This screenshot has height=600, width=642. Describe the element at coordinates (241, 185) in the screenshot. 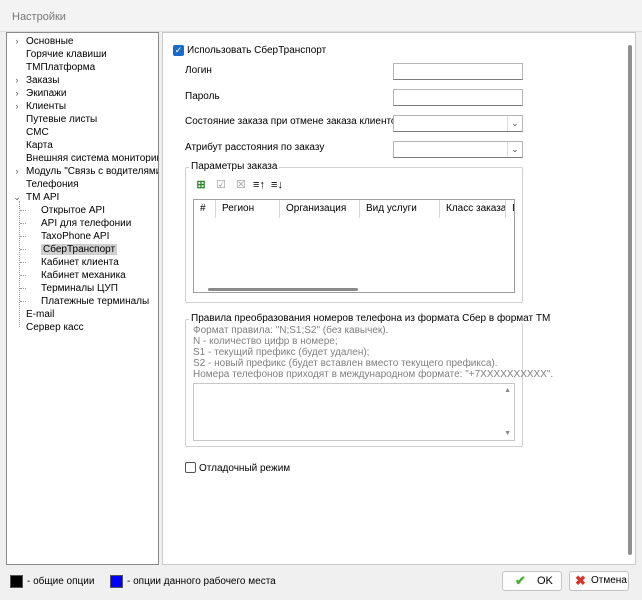

I see `delete-icon: ☒` at that location.